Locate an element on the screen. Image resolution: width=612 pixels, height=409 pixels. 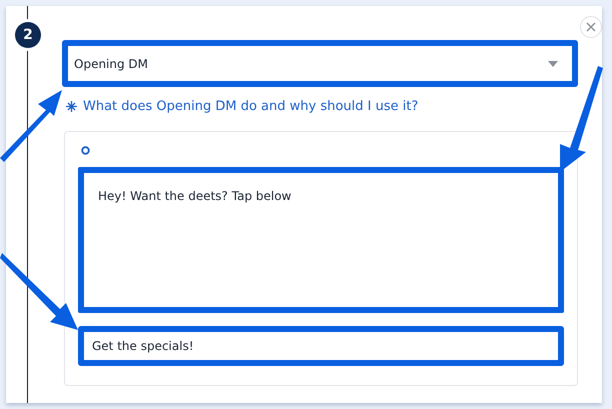
close-button is located at coordinates (591, 27).